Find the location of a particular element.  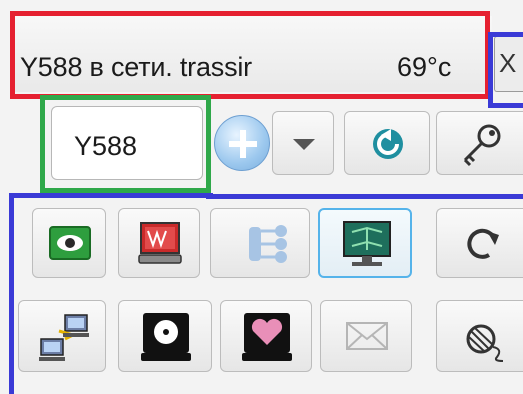

network-computers-button is located at coordinates (62, 336).